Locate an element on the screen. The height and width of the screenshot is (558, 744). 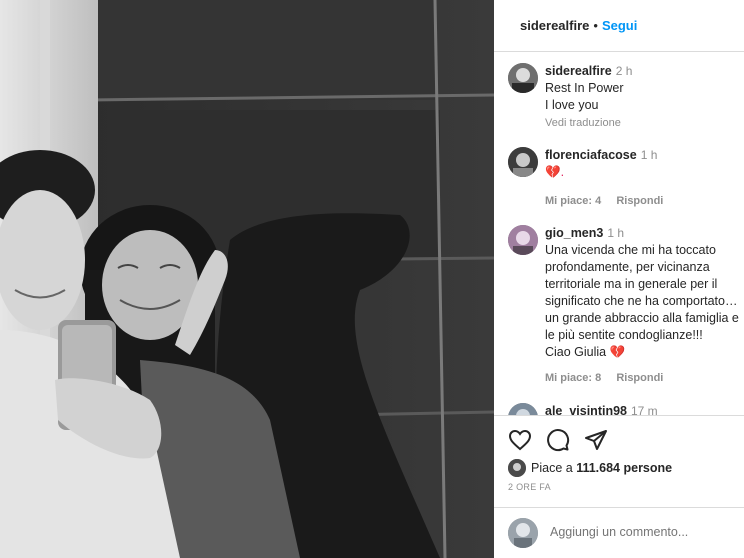
add-comment-input is located at coordinates (640, 532).